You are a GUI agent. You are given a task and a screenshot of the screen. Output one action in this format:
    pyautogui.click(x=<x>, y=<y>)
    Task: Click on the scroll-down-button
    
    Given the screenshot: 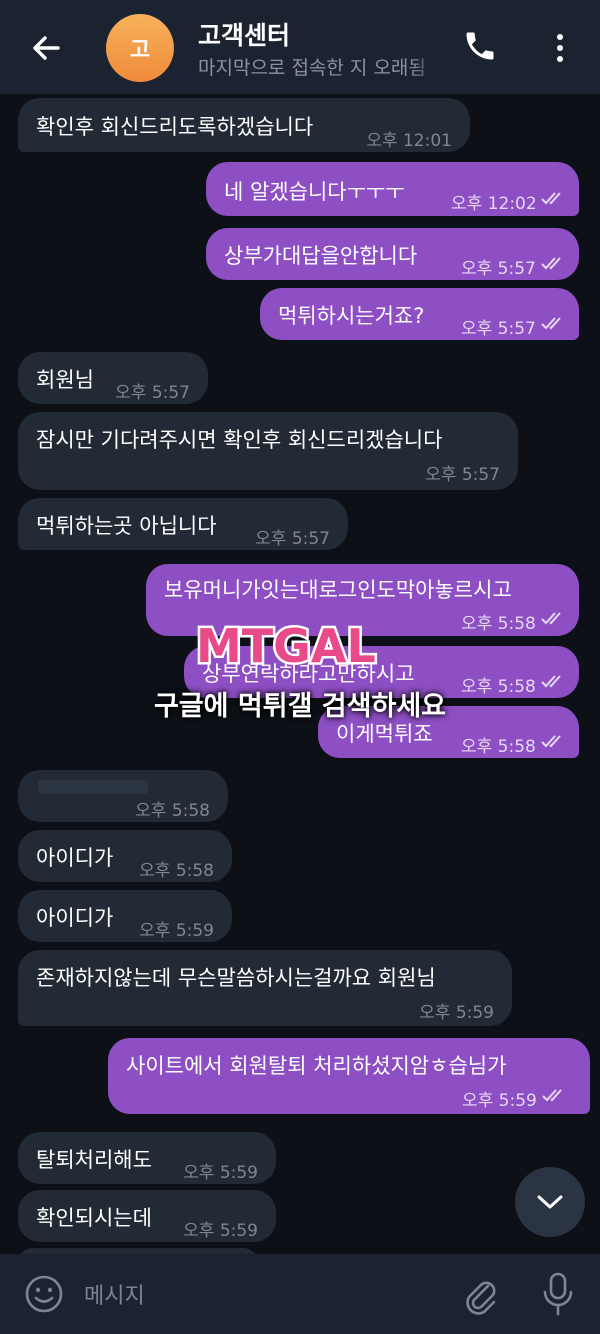 What is the action you would take?
    pyautogui.click(x=550, y=1202)
    